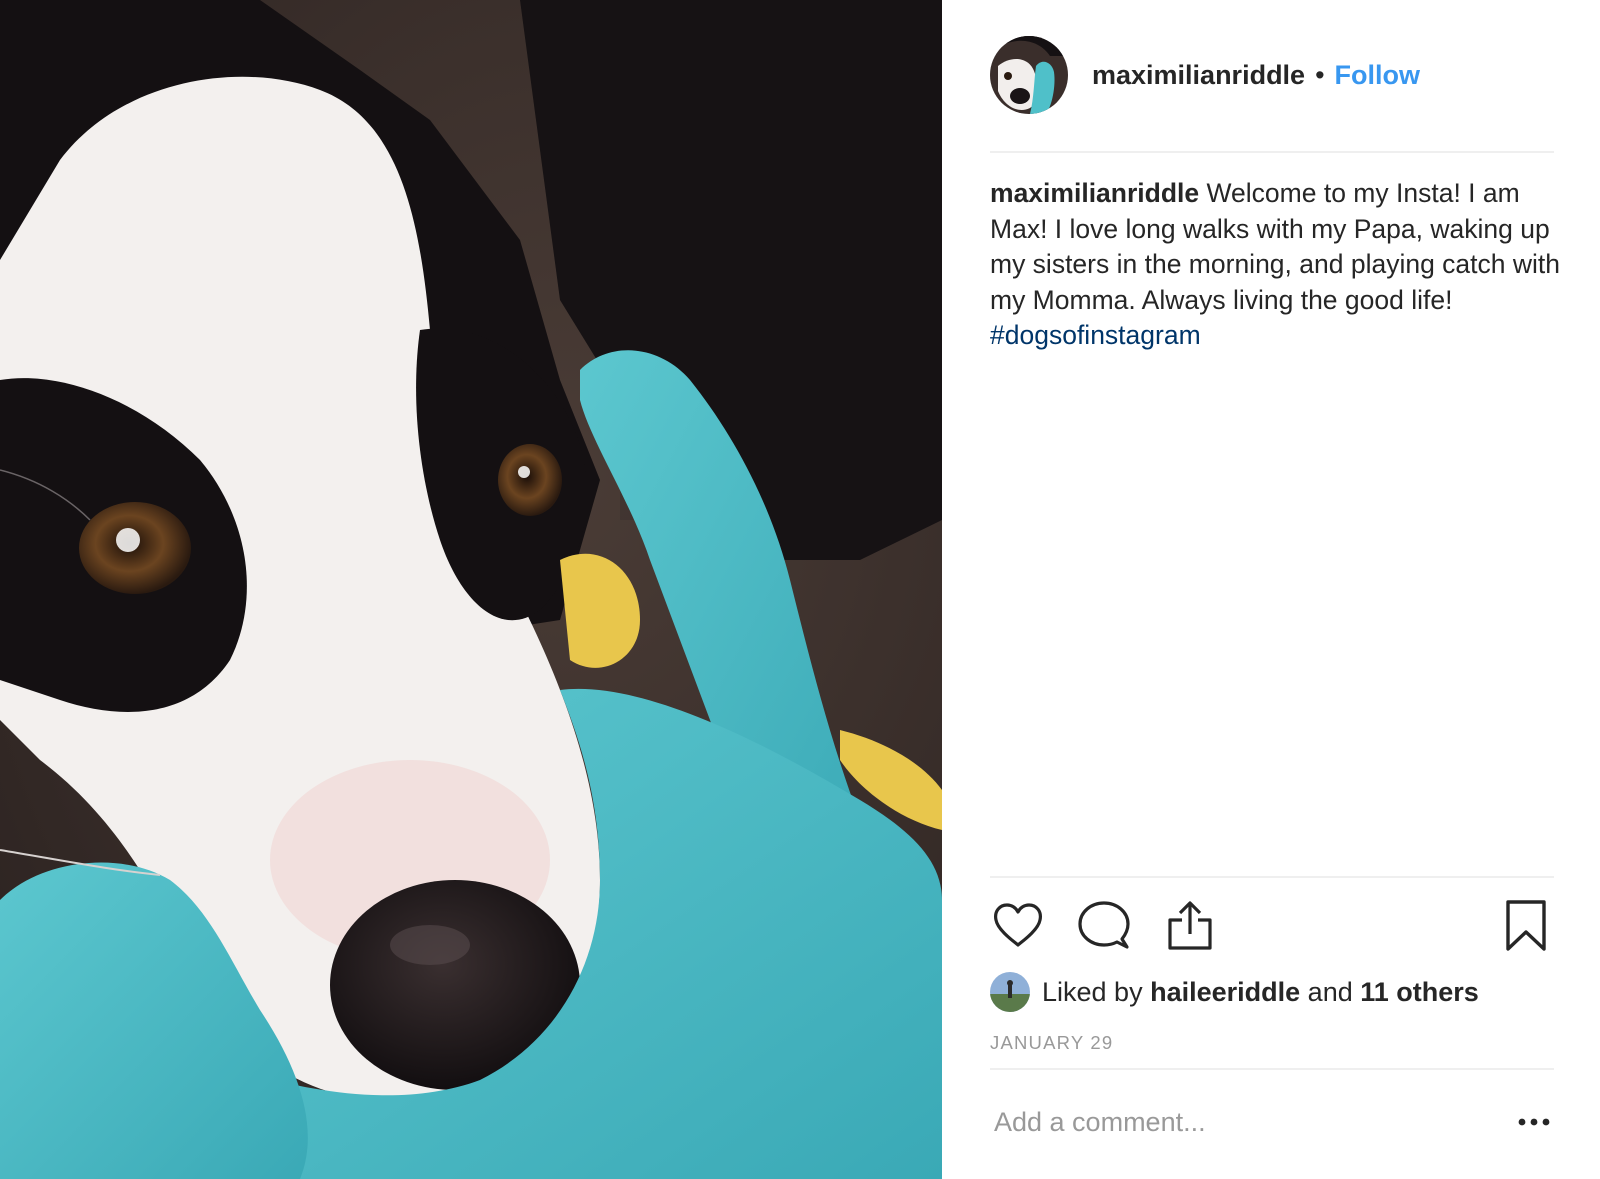 Image resolution: width=1600 pixels, height=1179 pixels. I want to click on more-options-icon, so click(1534, 1122).